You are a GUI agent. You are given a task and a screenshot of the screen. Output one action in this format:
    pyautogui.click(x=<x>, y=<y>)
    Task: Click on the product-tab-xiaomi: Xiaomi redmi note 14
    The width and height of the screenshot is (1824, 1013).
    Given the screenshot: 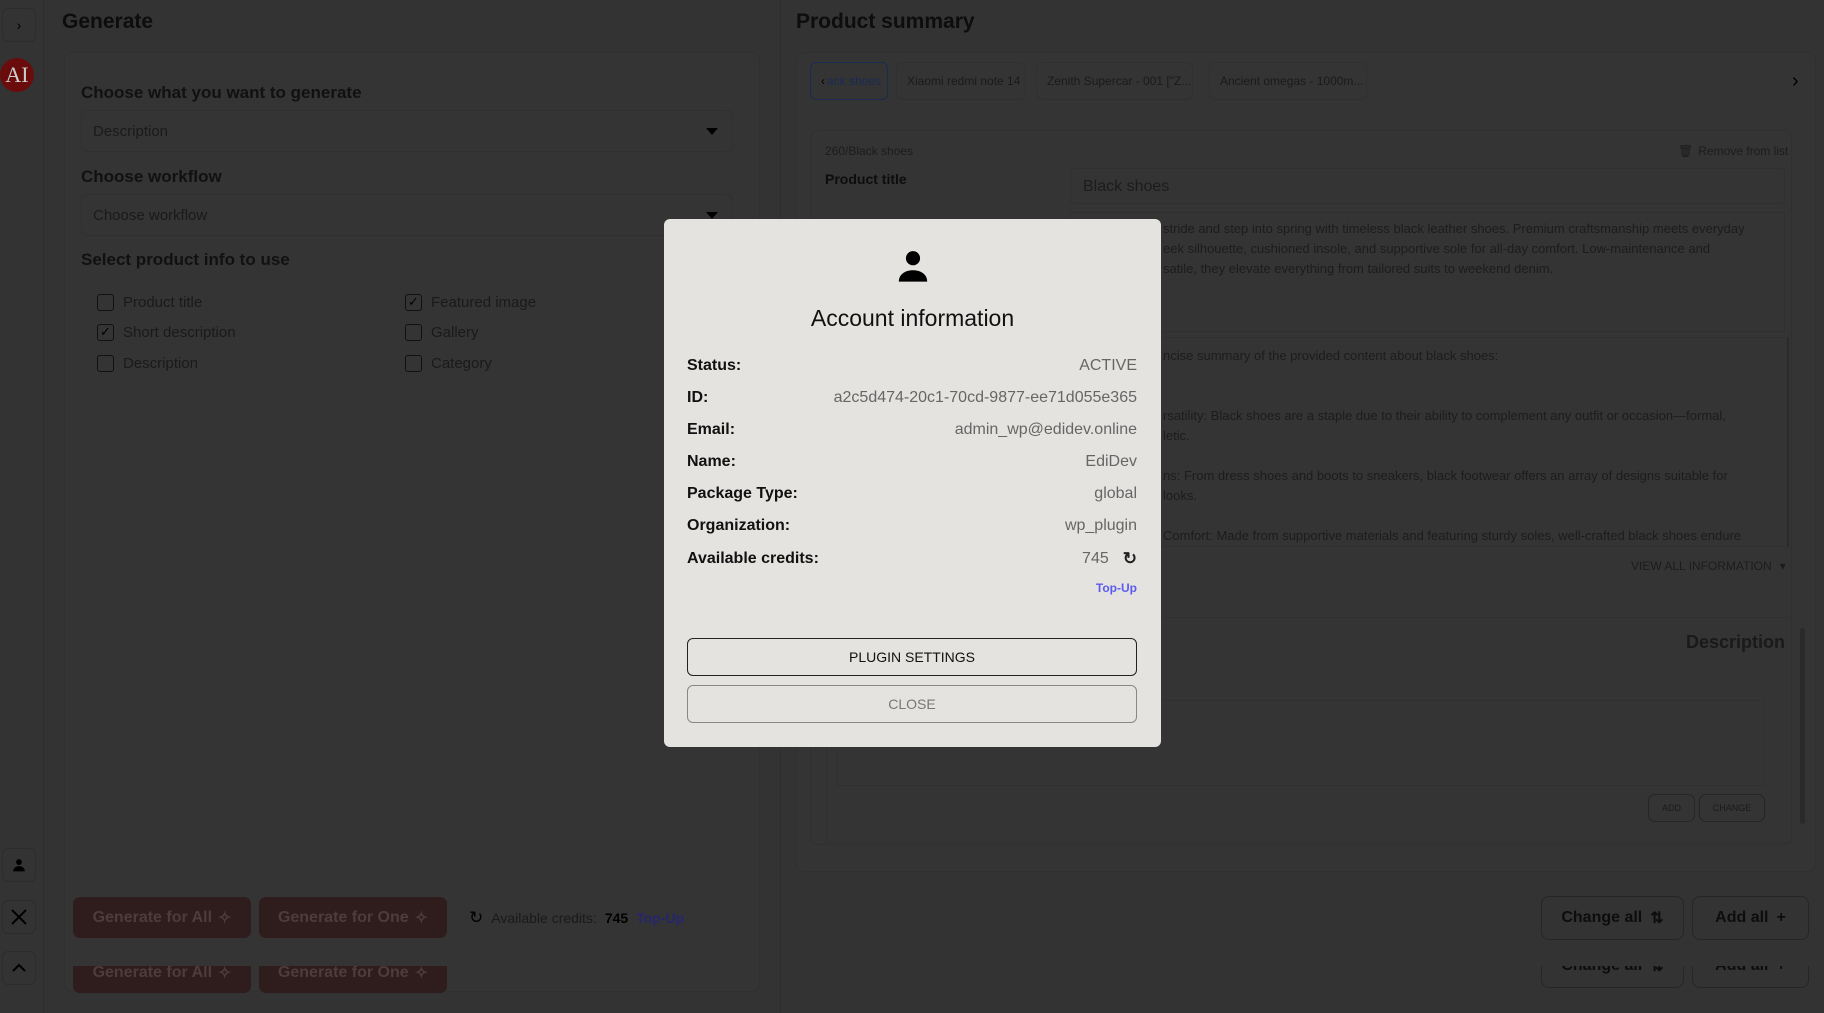 What is the action you would take?
    pyautogui.click(x=961, y=81)
    